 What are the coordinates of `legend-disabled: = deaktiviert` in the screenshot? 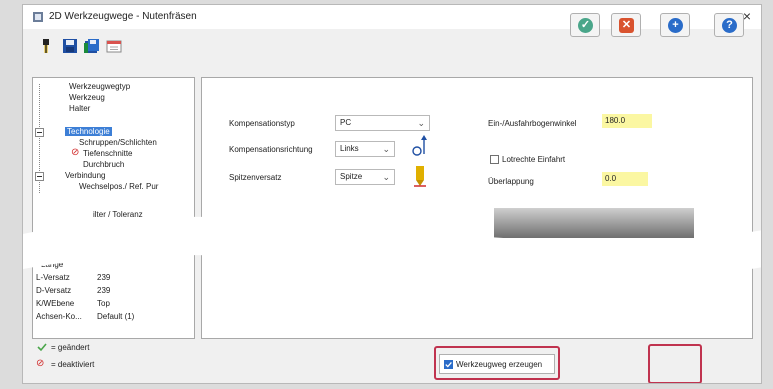 It's located at (73, 364).